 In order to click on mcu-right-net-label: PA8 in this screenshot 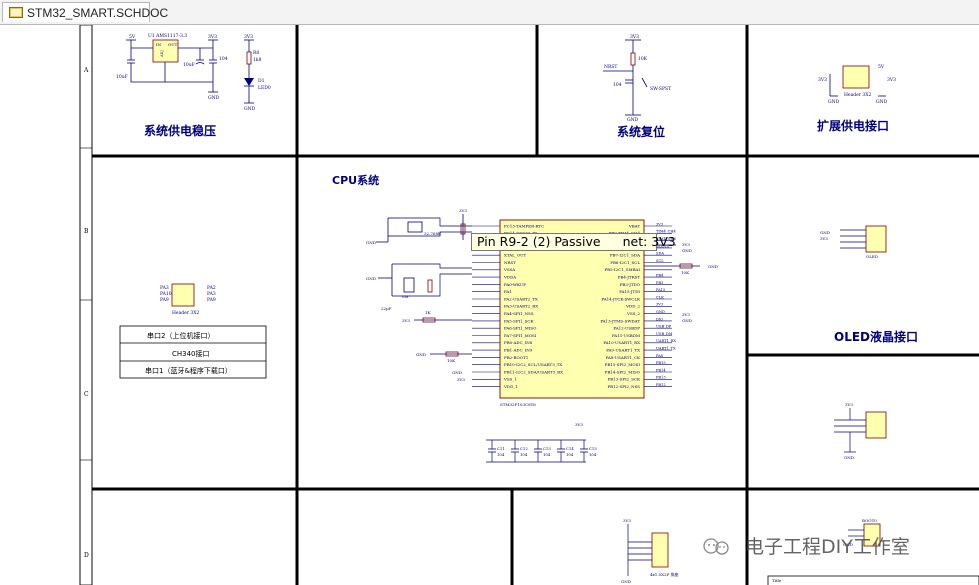, I will do `click(660, 356)`.